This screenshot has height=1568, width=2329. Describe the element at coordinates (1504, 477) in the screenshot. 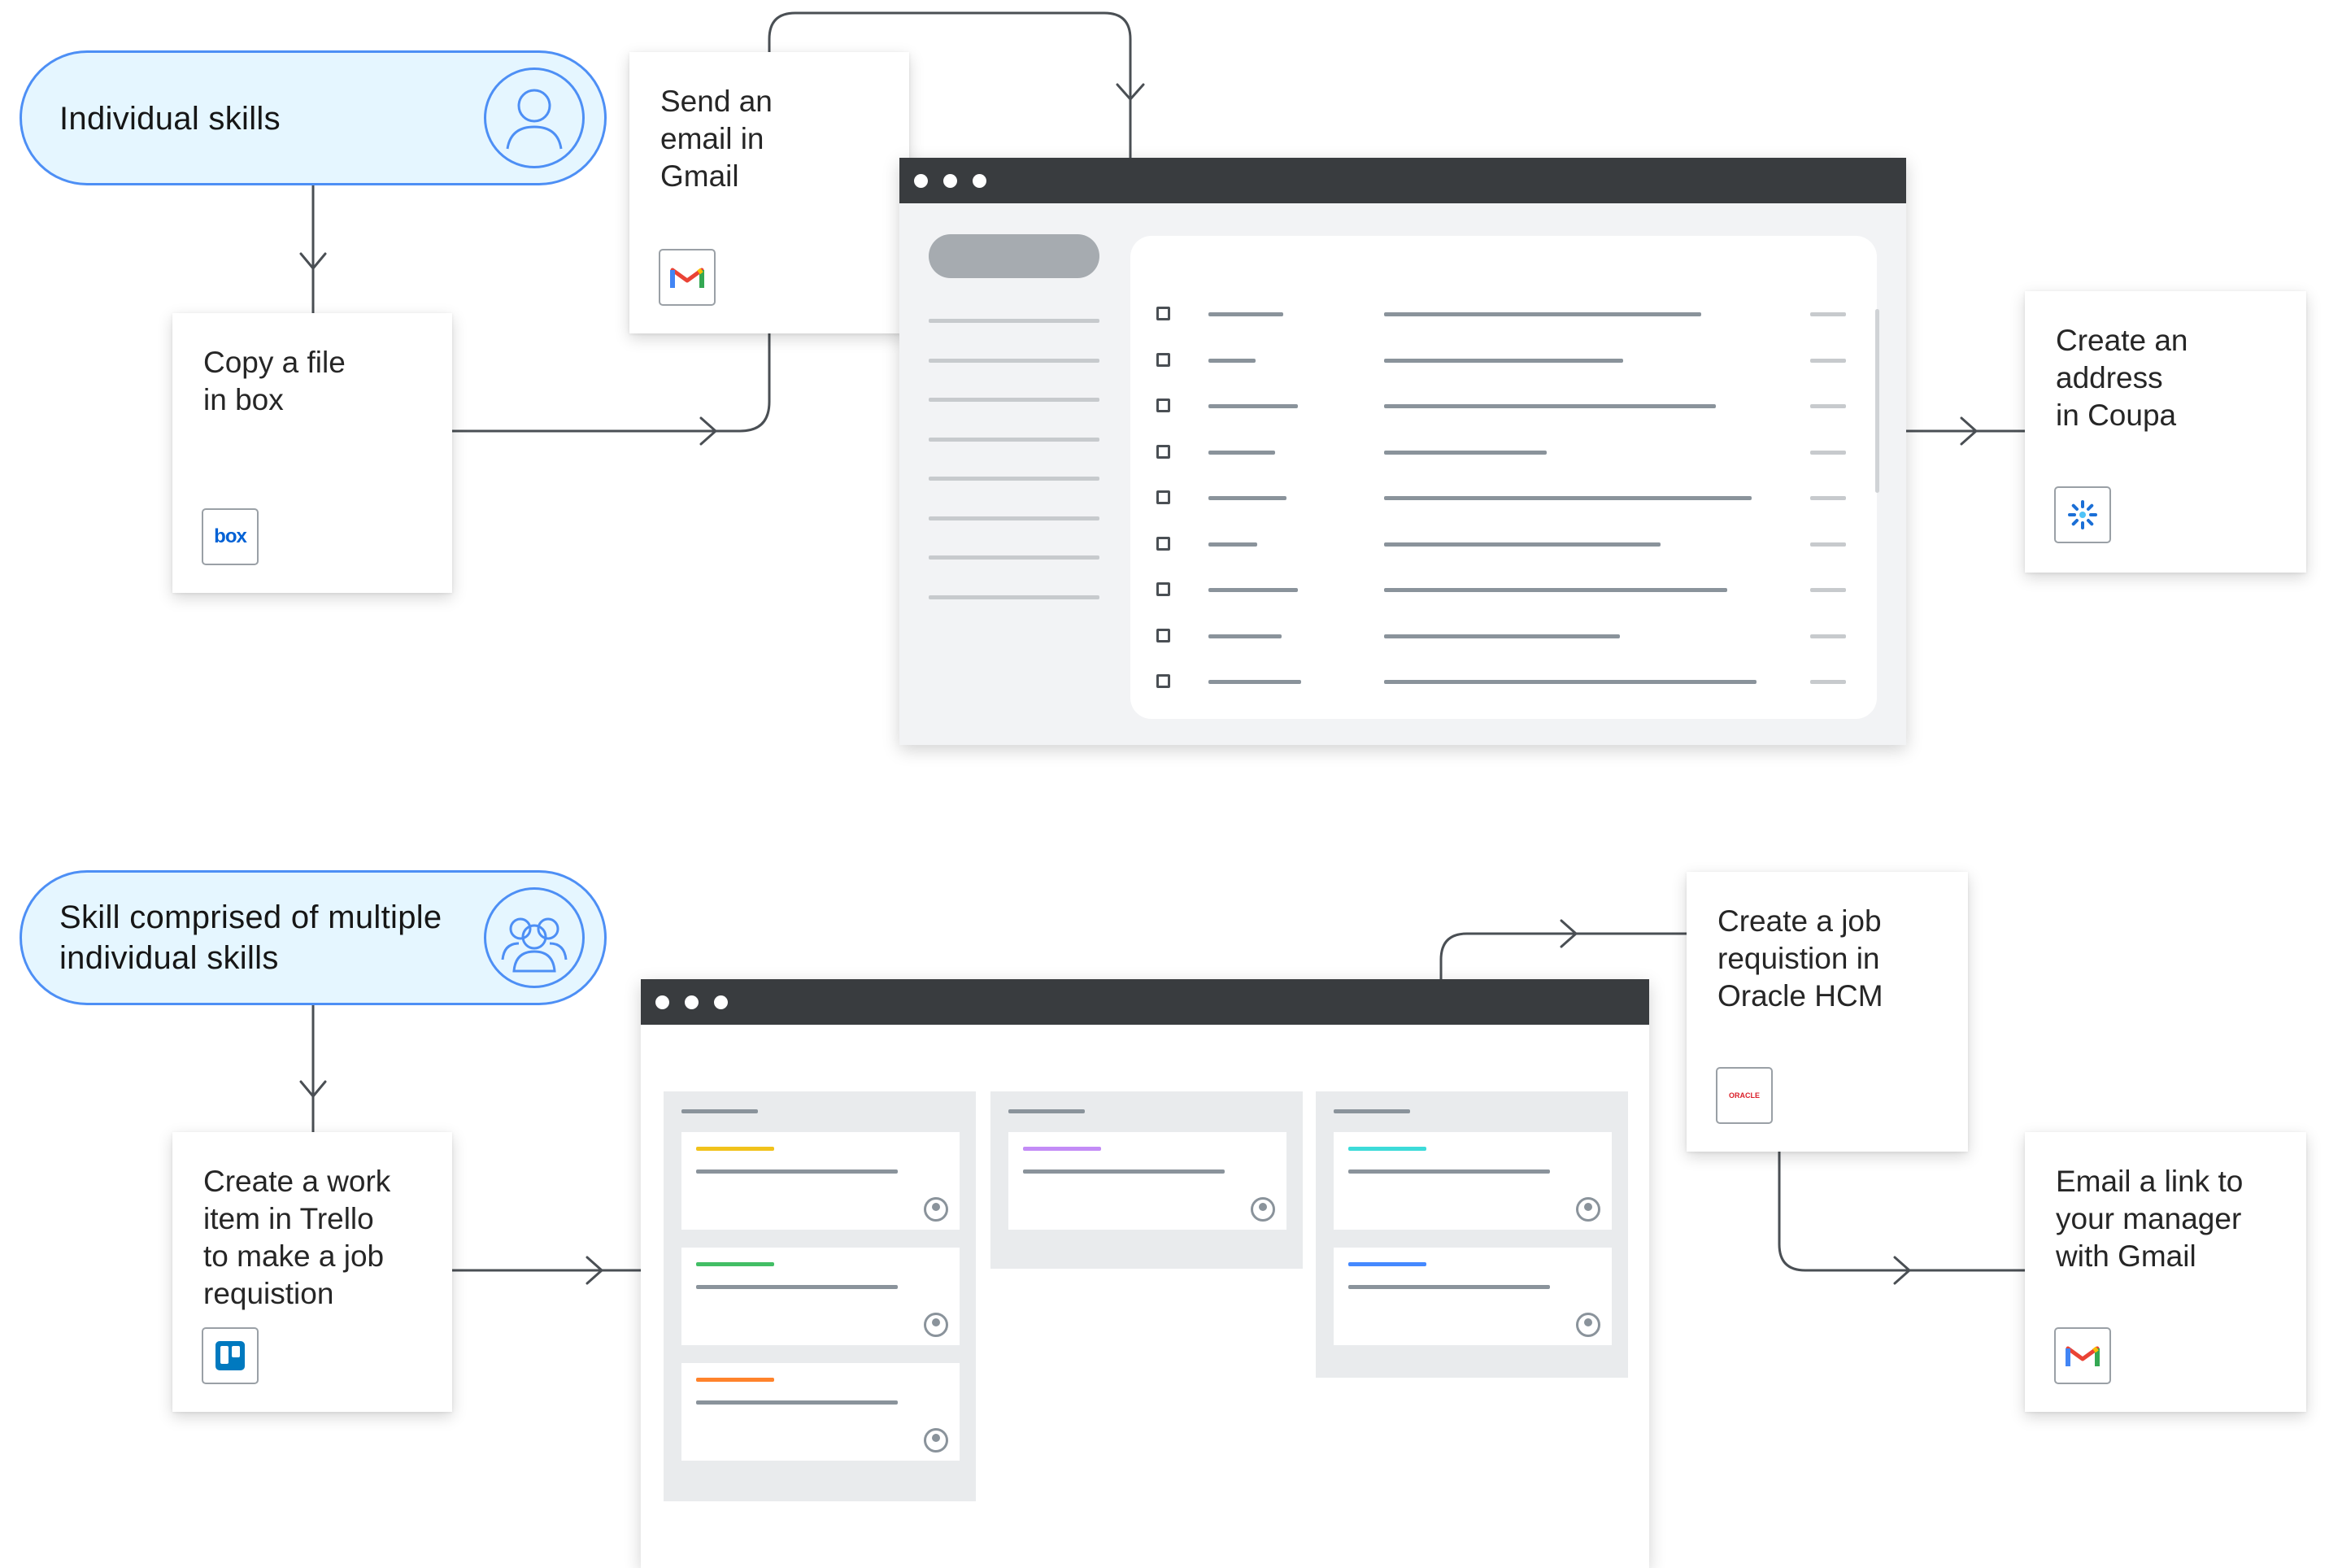

I see `inbox-panel` at that location.